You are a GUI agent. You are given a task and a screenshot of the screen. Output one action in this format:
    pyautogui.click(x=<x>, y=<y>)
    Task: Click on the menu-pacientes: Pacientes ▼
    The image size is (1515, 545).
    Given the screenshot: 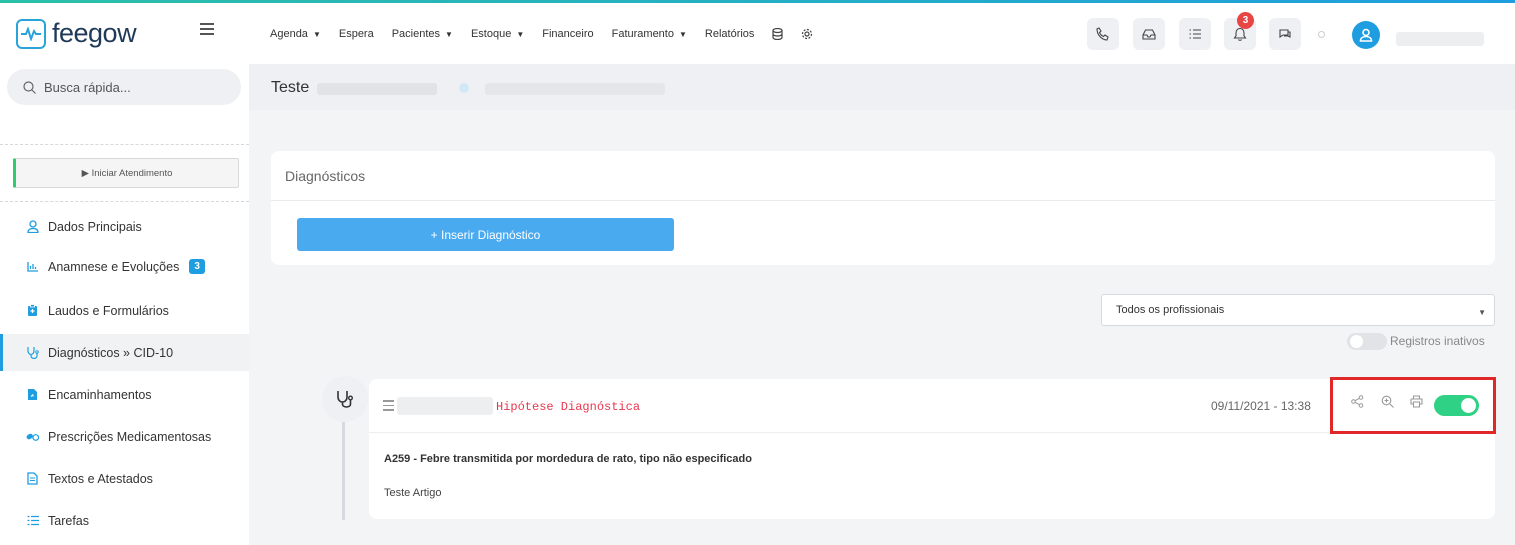 What is the action you would take?
    pyautogui.click(x=422, y=34)
    